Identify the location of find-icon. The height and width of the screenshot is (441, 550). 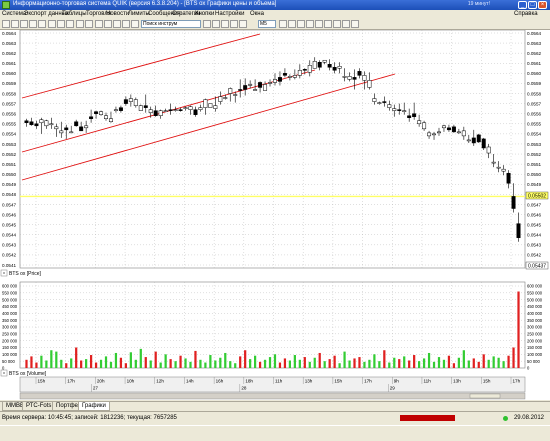
(135, 24).